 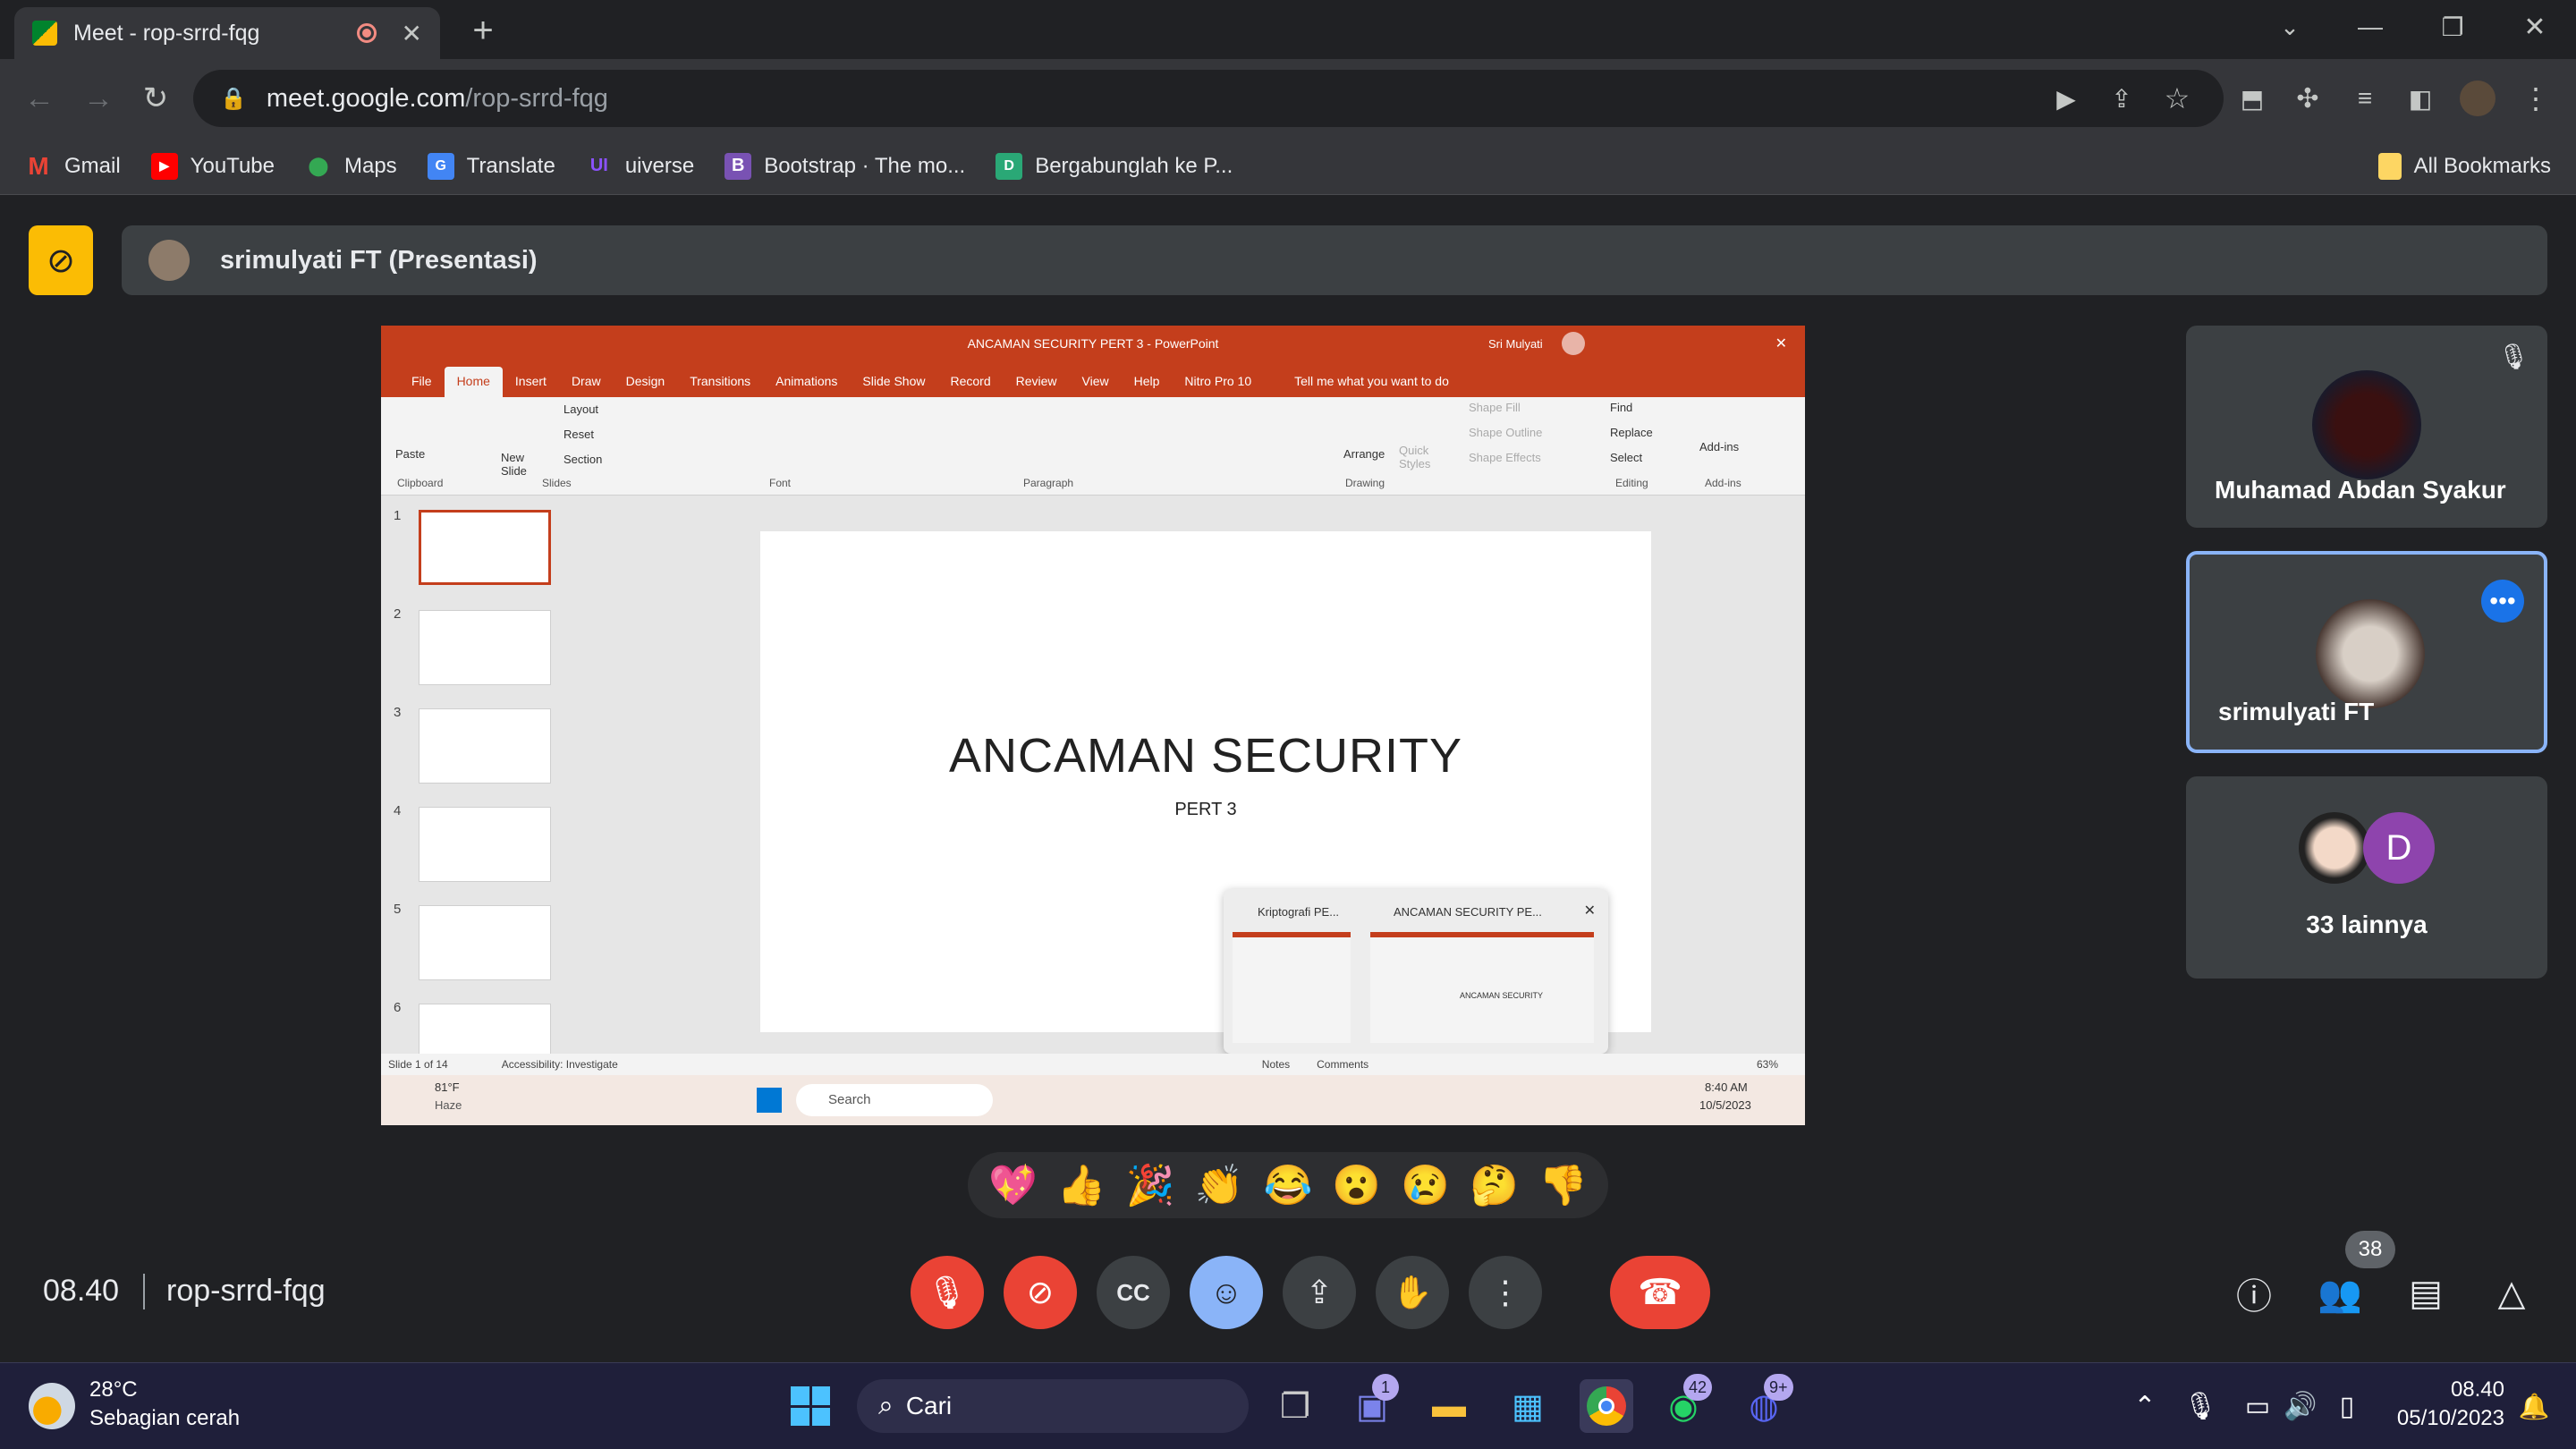 What do you see at coordinates (1288, 1185) in the screenshot?
I see `reaction-laugh: 😂` at bounding box center [1288, 1185].